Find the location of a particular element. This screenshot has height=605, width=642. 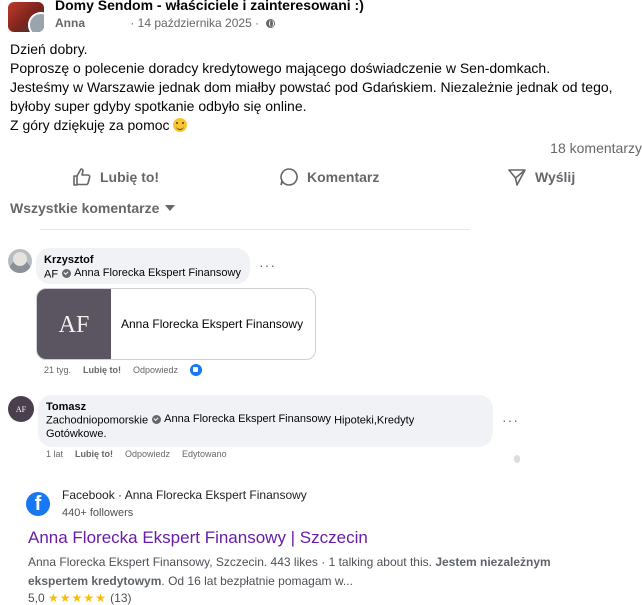

avatar: AF is located at coordinates (21, 409).